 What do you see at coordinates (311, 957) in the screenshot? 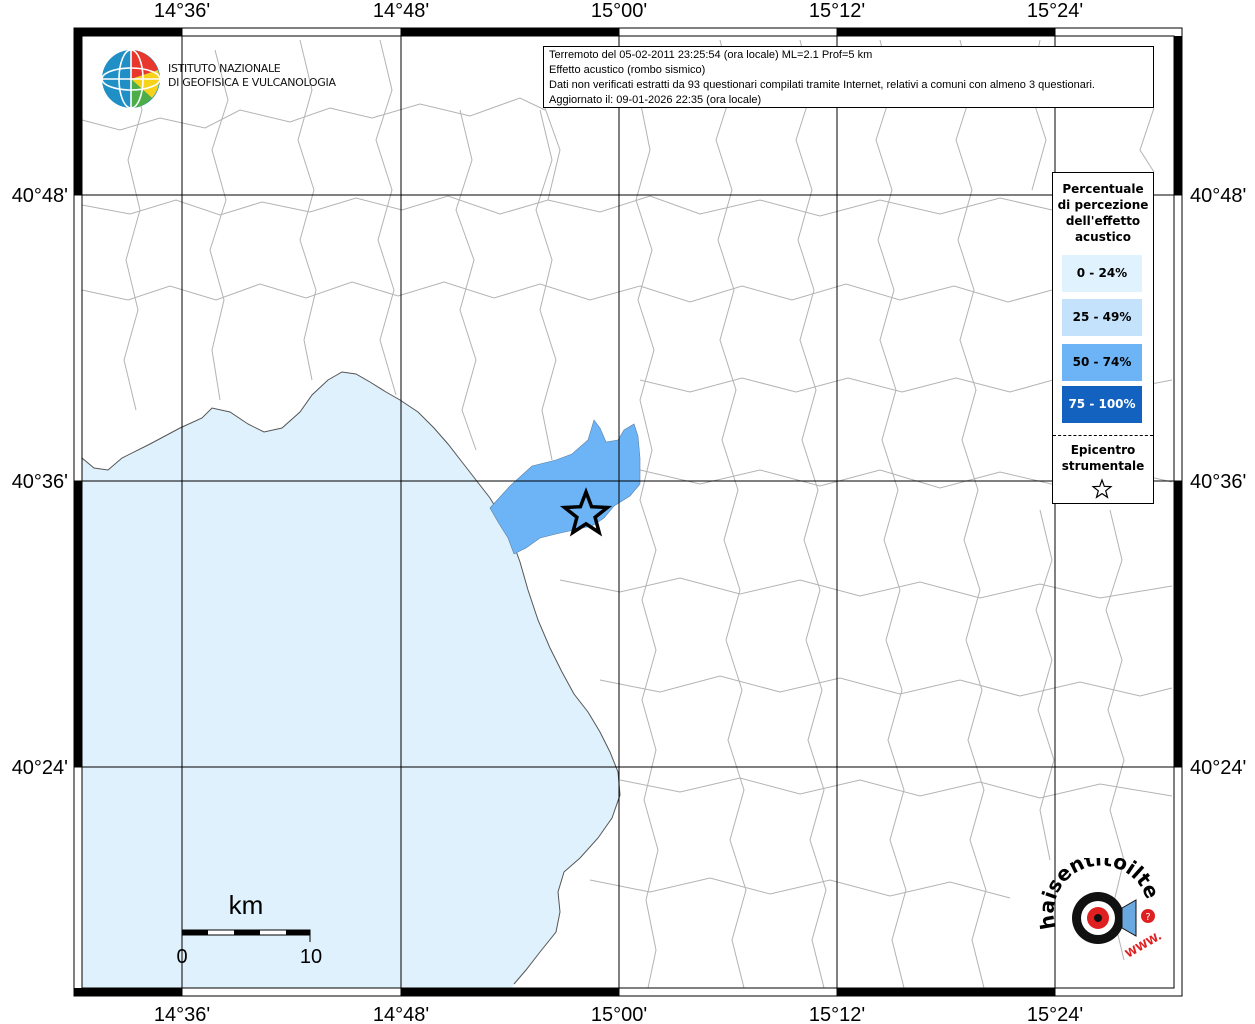
I see `scale-max-label: 10` at bounding box center [311, 957].